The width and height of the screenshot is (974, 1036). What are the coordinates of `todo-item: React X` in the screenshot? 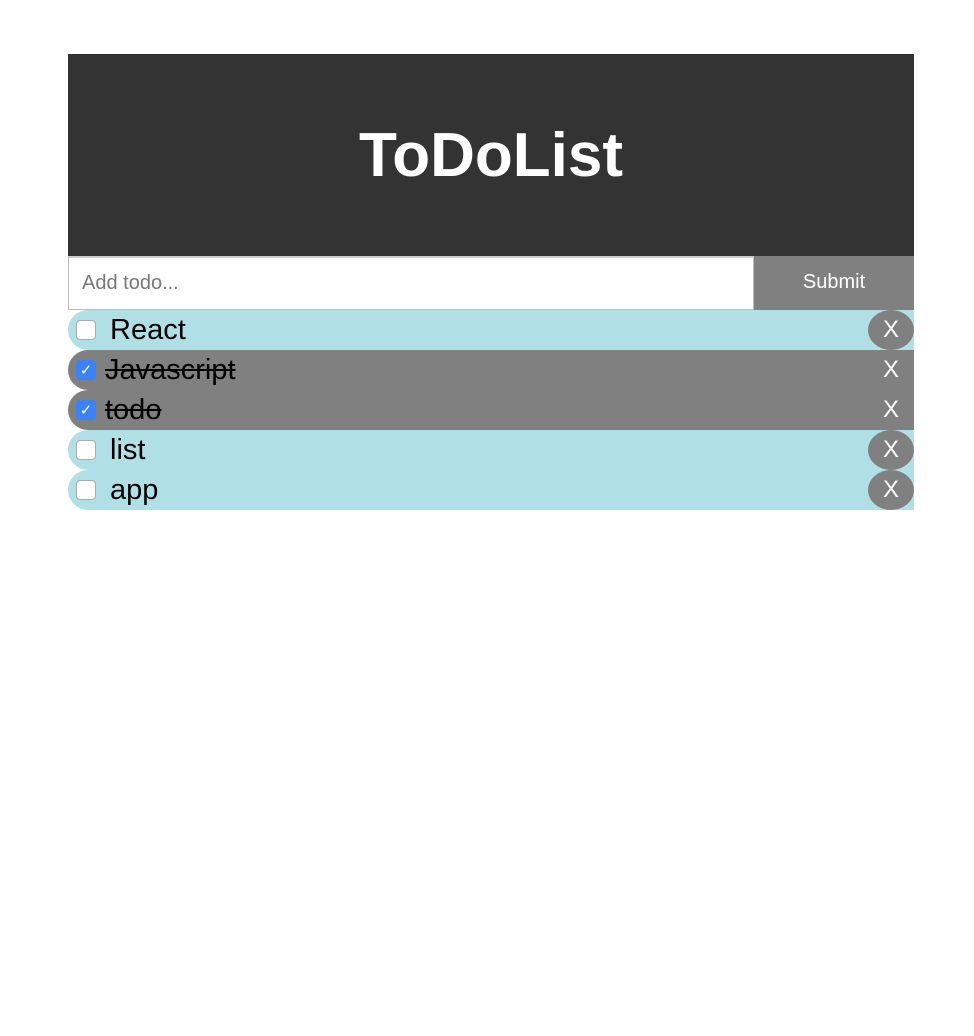 It's located at (491, 330).